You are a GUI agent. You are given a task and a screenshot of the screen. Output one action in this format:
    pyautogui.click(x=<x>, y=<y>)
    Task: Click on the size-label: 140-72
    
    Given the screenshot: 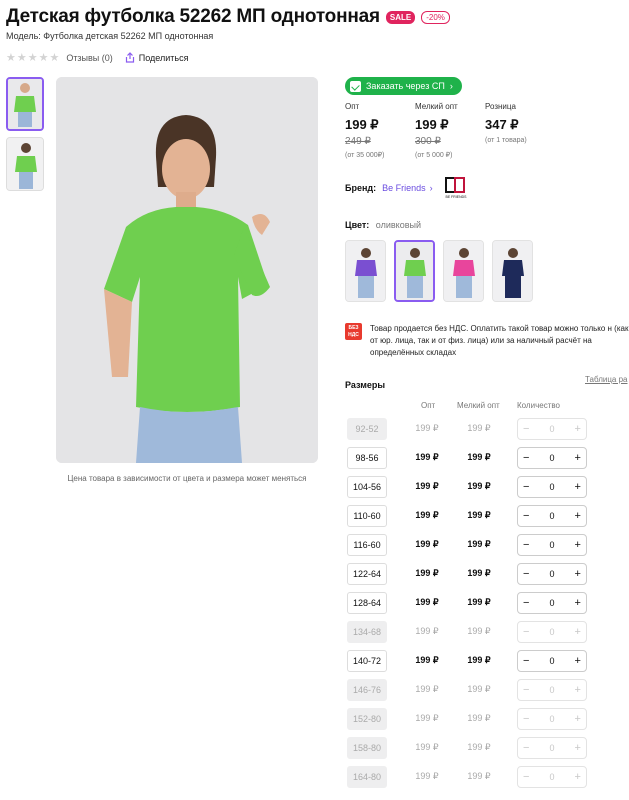 What is the action you would take?
    pyautogui.click(x=367, y=661)
    